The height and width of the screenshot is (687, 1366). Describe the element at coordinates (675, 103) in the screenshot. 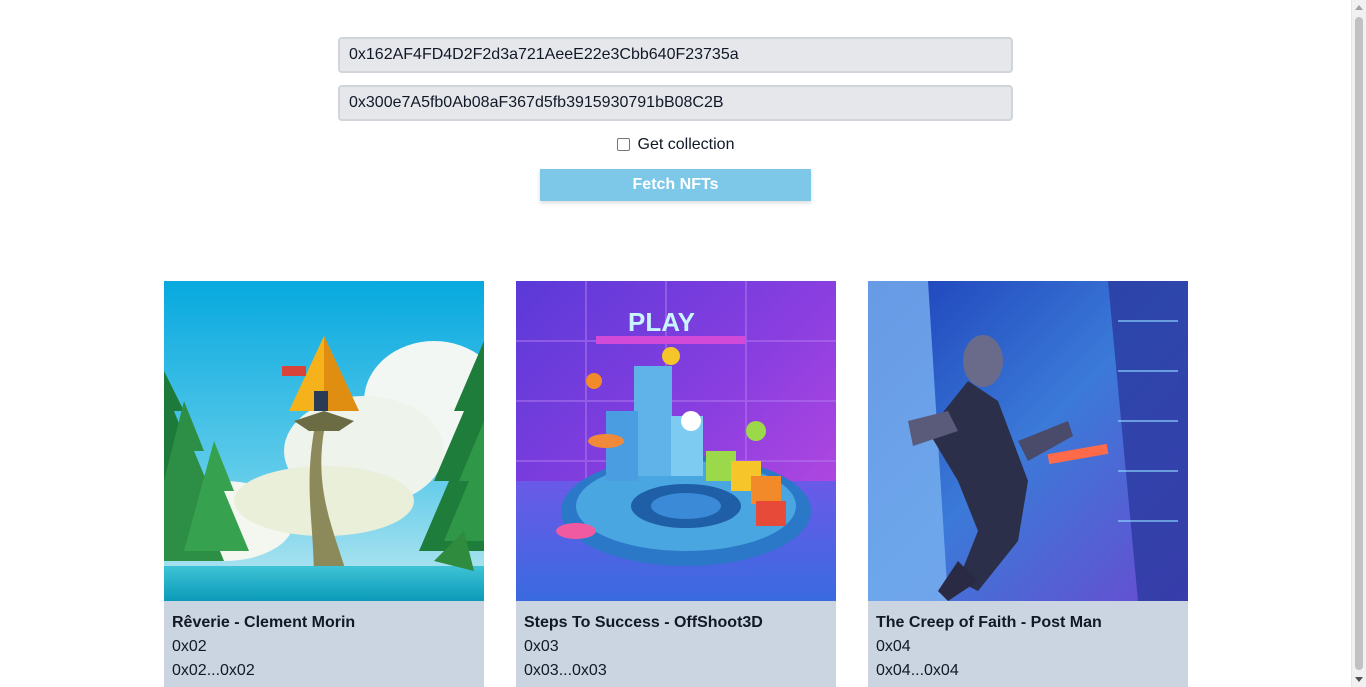

I see `collection-address-input` at that location.